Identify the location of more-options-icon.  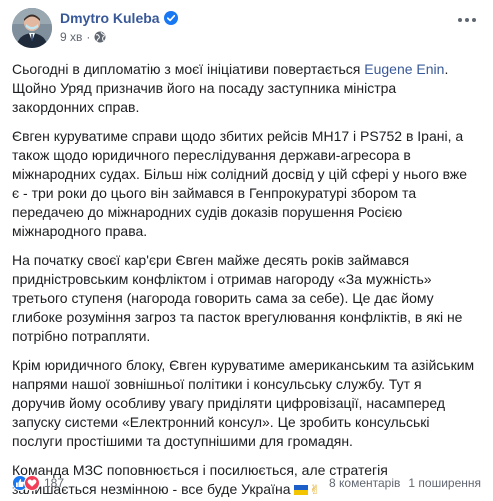
(467, 20).